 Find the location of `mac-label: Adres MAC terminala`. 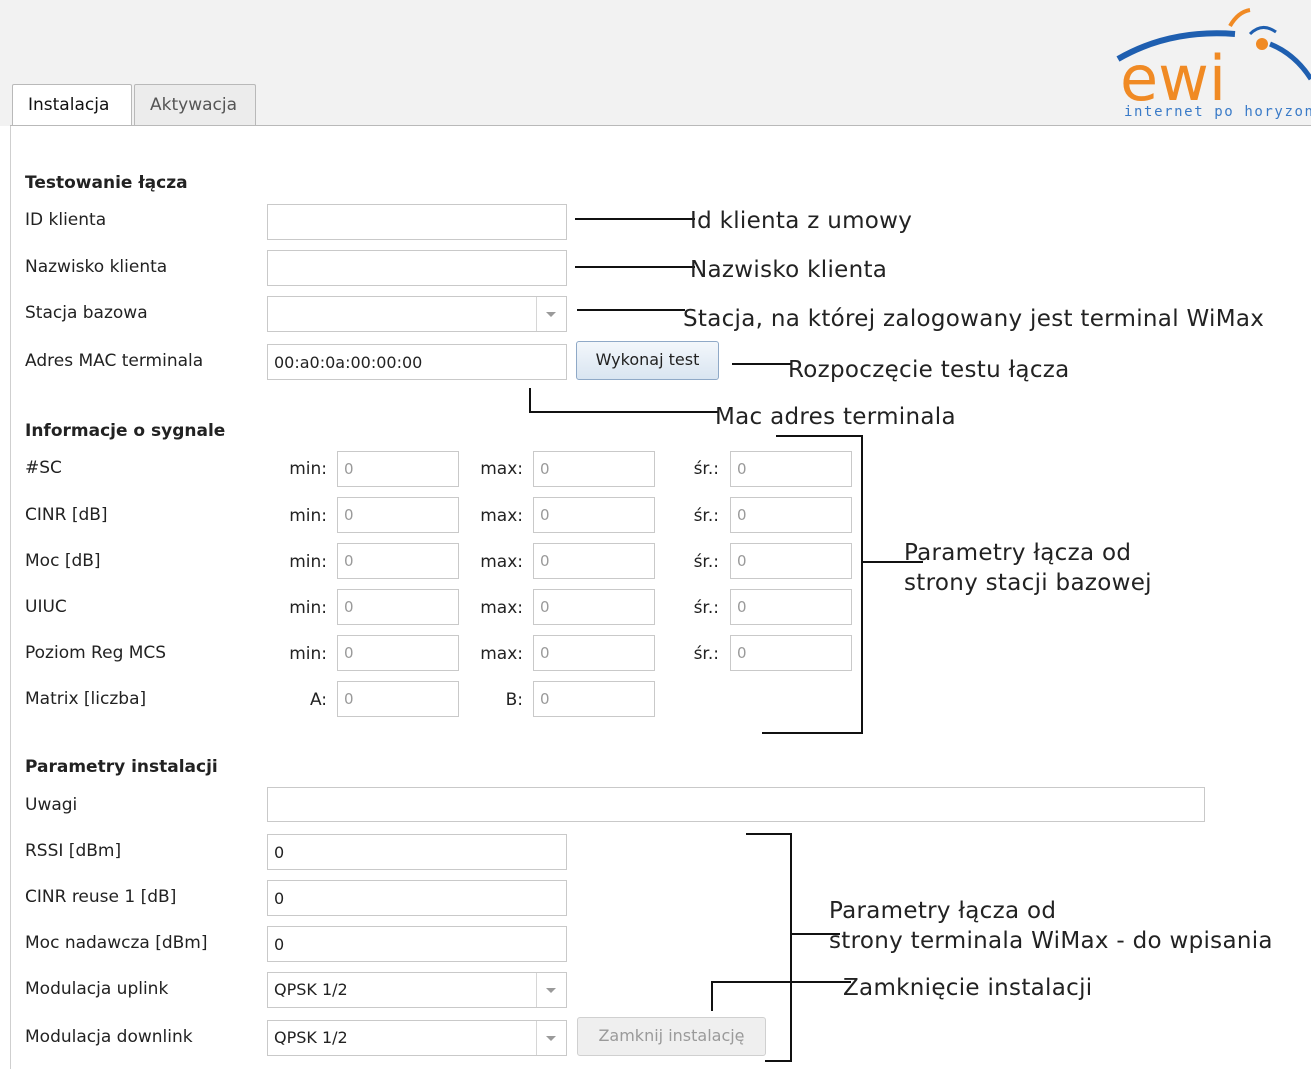

mac-label: Adres MAC terminala is located at coordinates (114, 361).